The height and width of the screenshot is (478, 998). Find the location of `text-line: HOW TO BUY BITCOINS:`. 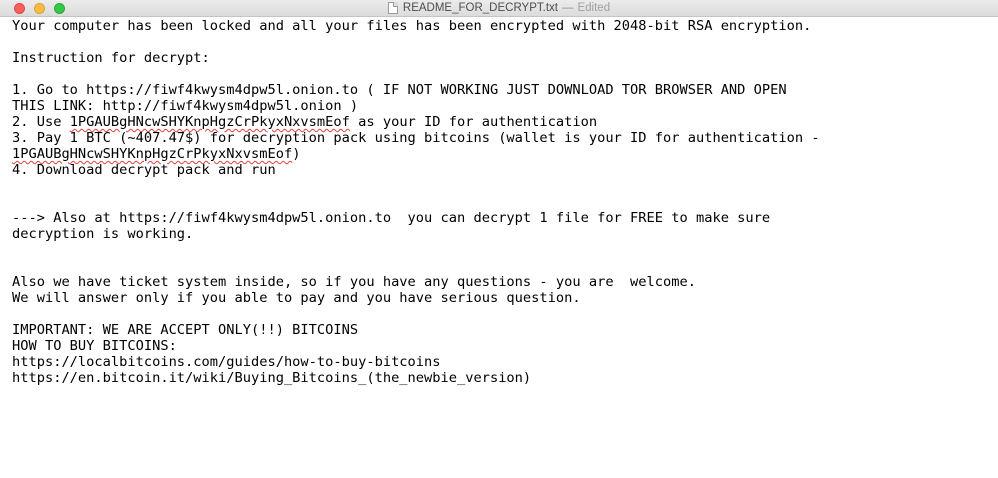

text-line: HOW TO BUY BITCOINS: is located at coordinates (94, 346).